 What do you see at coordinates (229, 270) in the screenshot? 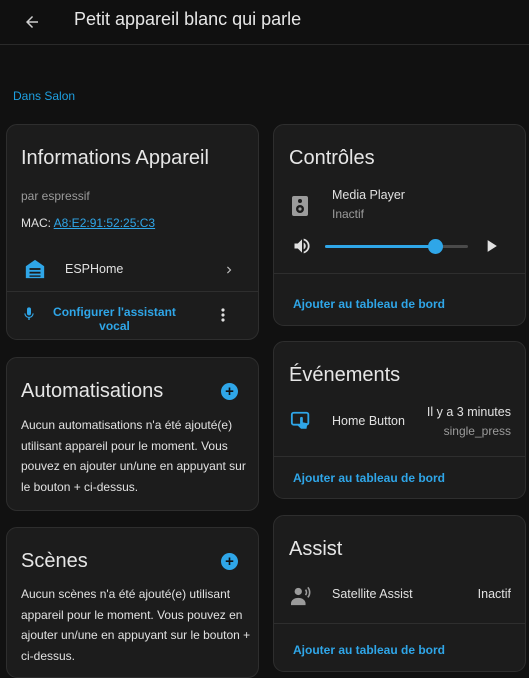
I see `chevron-right-icon` at bounding box center [229, 270].